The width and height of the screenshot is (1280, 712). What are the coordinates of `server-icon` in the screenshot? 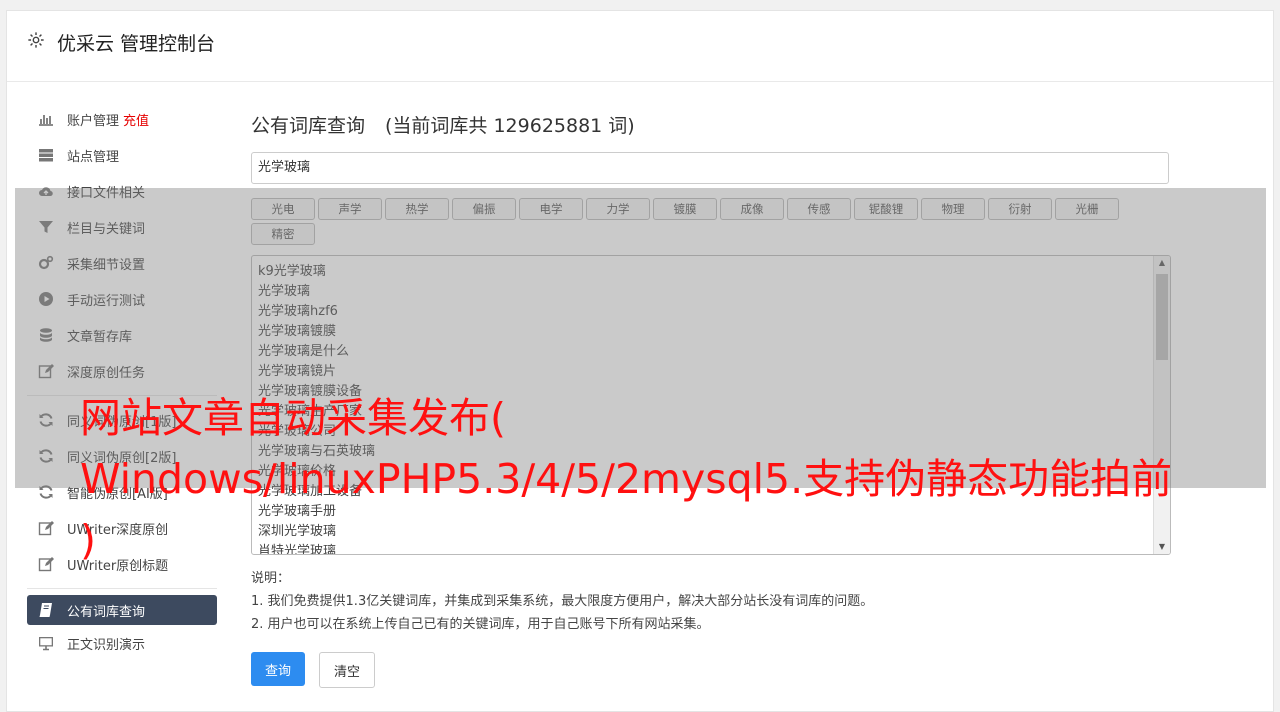 It's located at (46, 155).